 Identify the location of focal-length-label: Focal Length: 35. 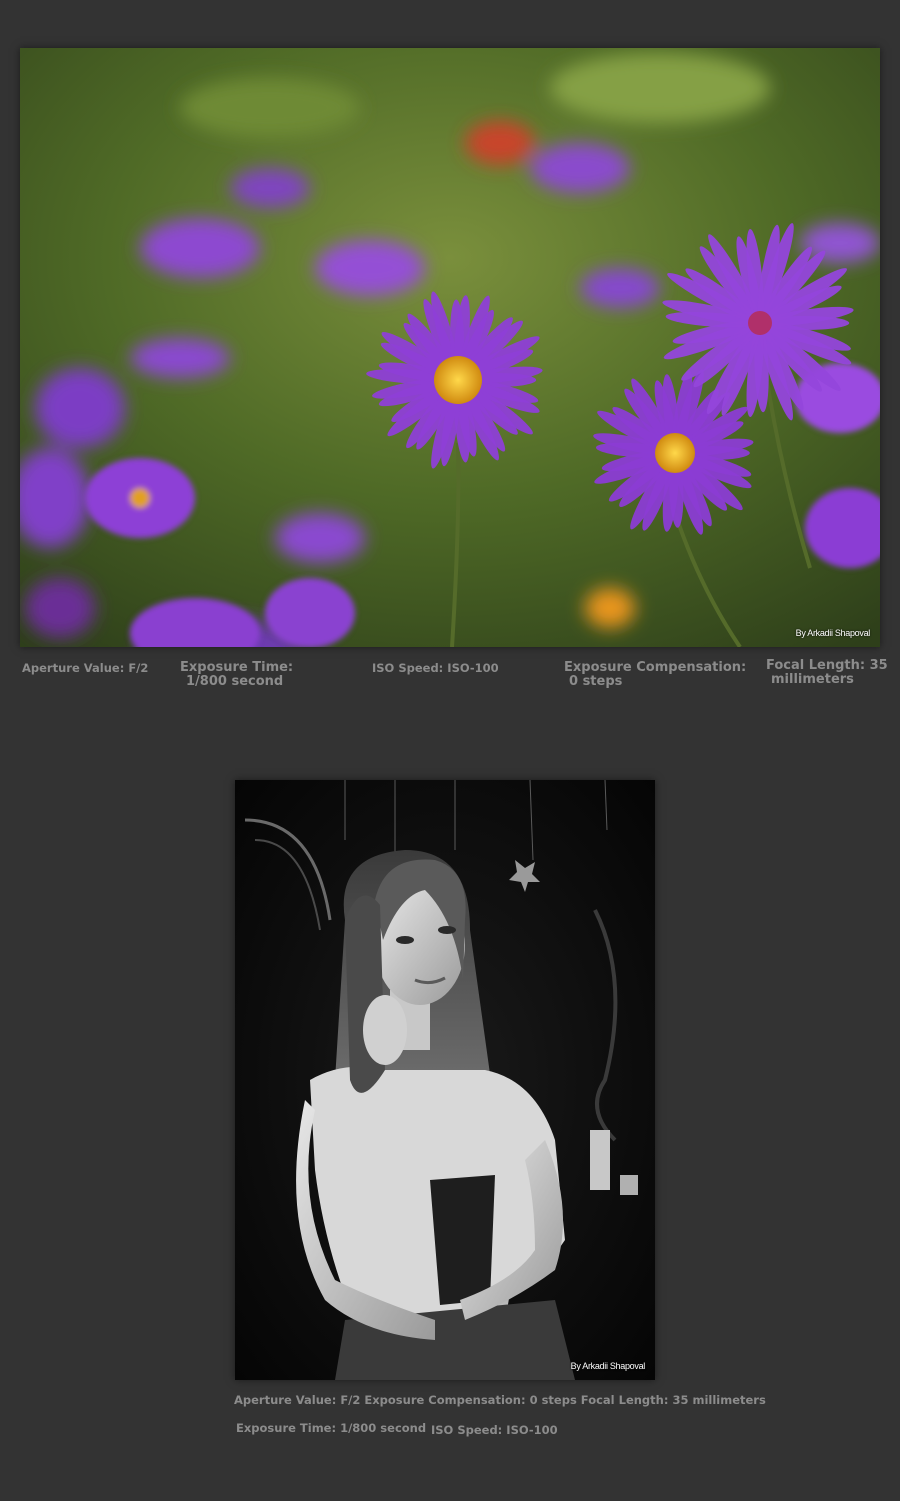
(827, 665).